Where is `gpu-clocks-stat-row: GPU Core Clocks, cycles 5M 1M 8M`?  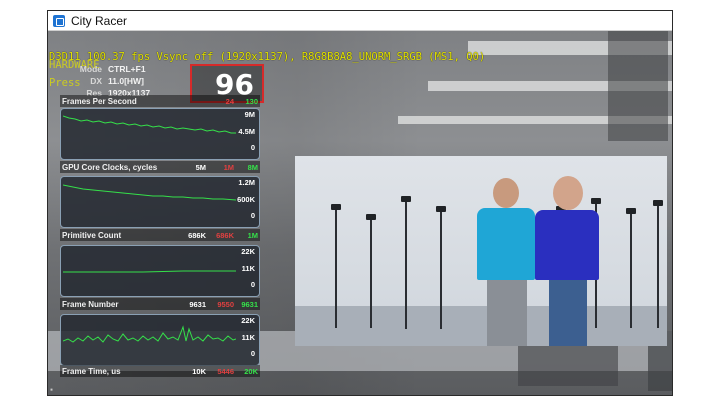
gpu-clocks-stat-row: GPU Core Clocks, cycles 5M 1M 8M is located at coordinates (160, 167).